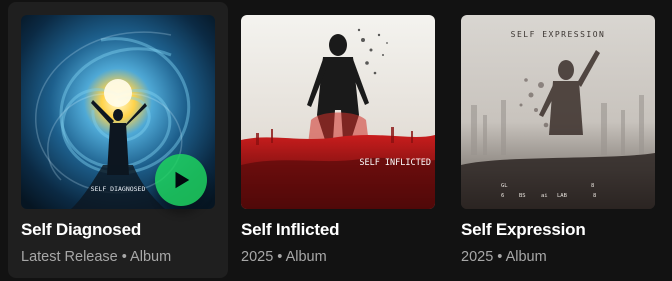  What do you see at coordinates (504, 186) in the screenshot?
I see `cover-footer-text: GL` at bounding box center [504, 186].